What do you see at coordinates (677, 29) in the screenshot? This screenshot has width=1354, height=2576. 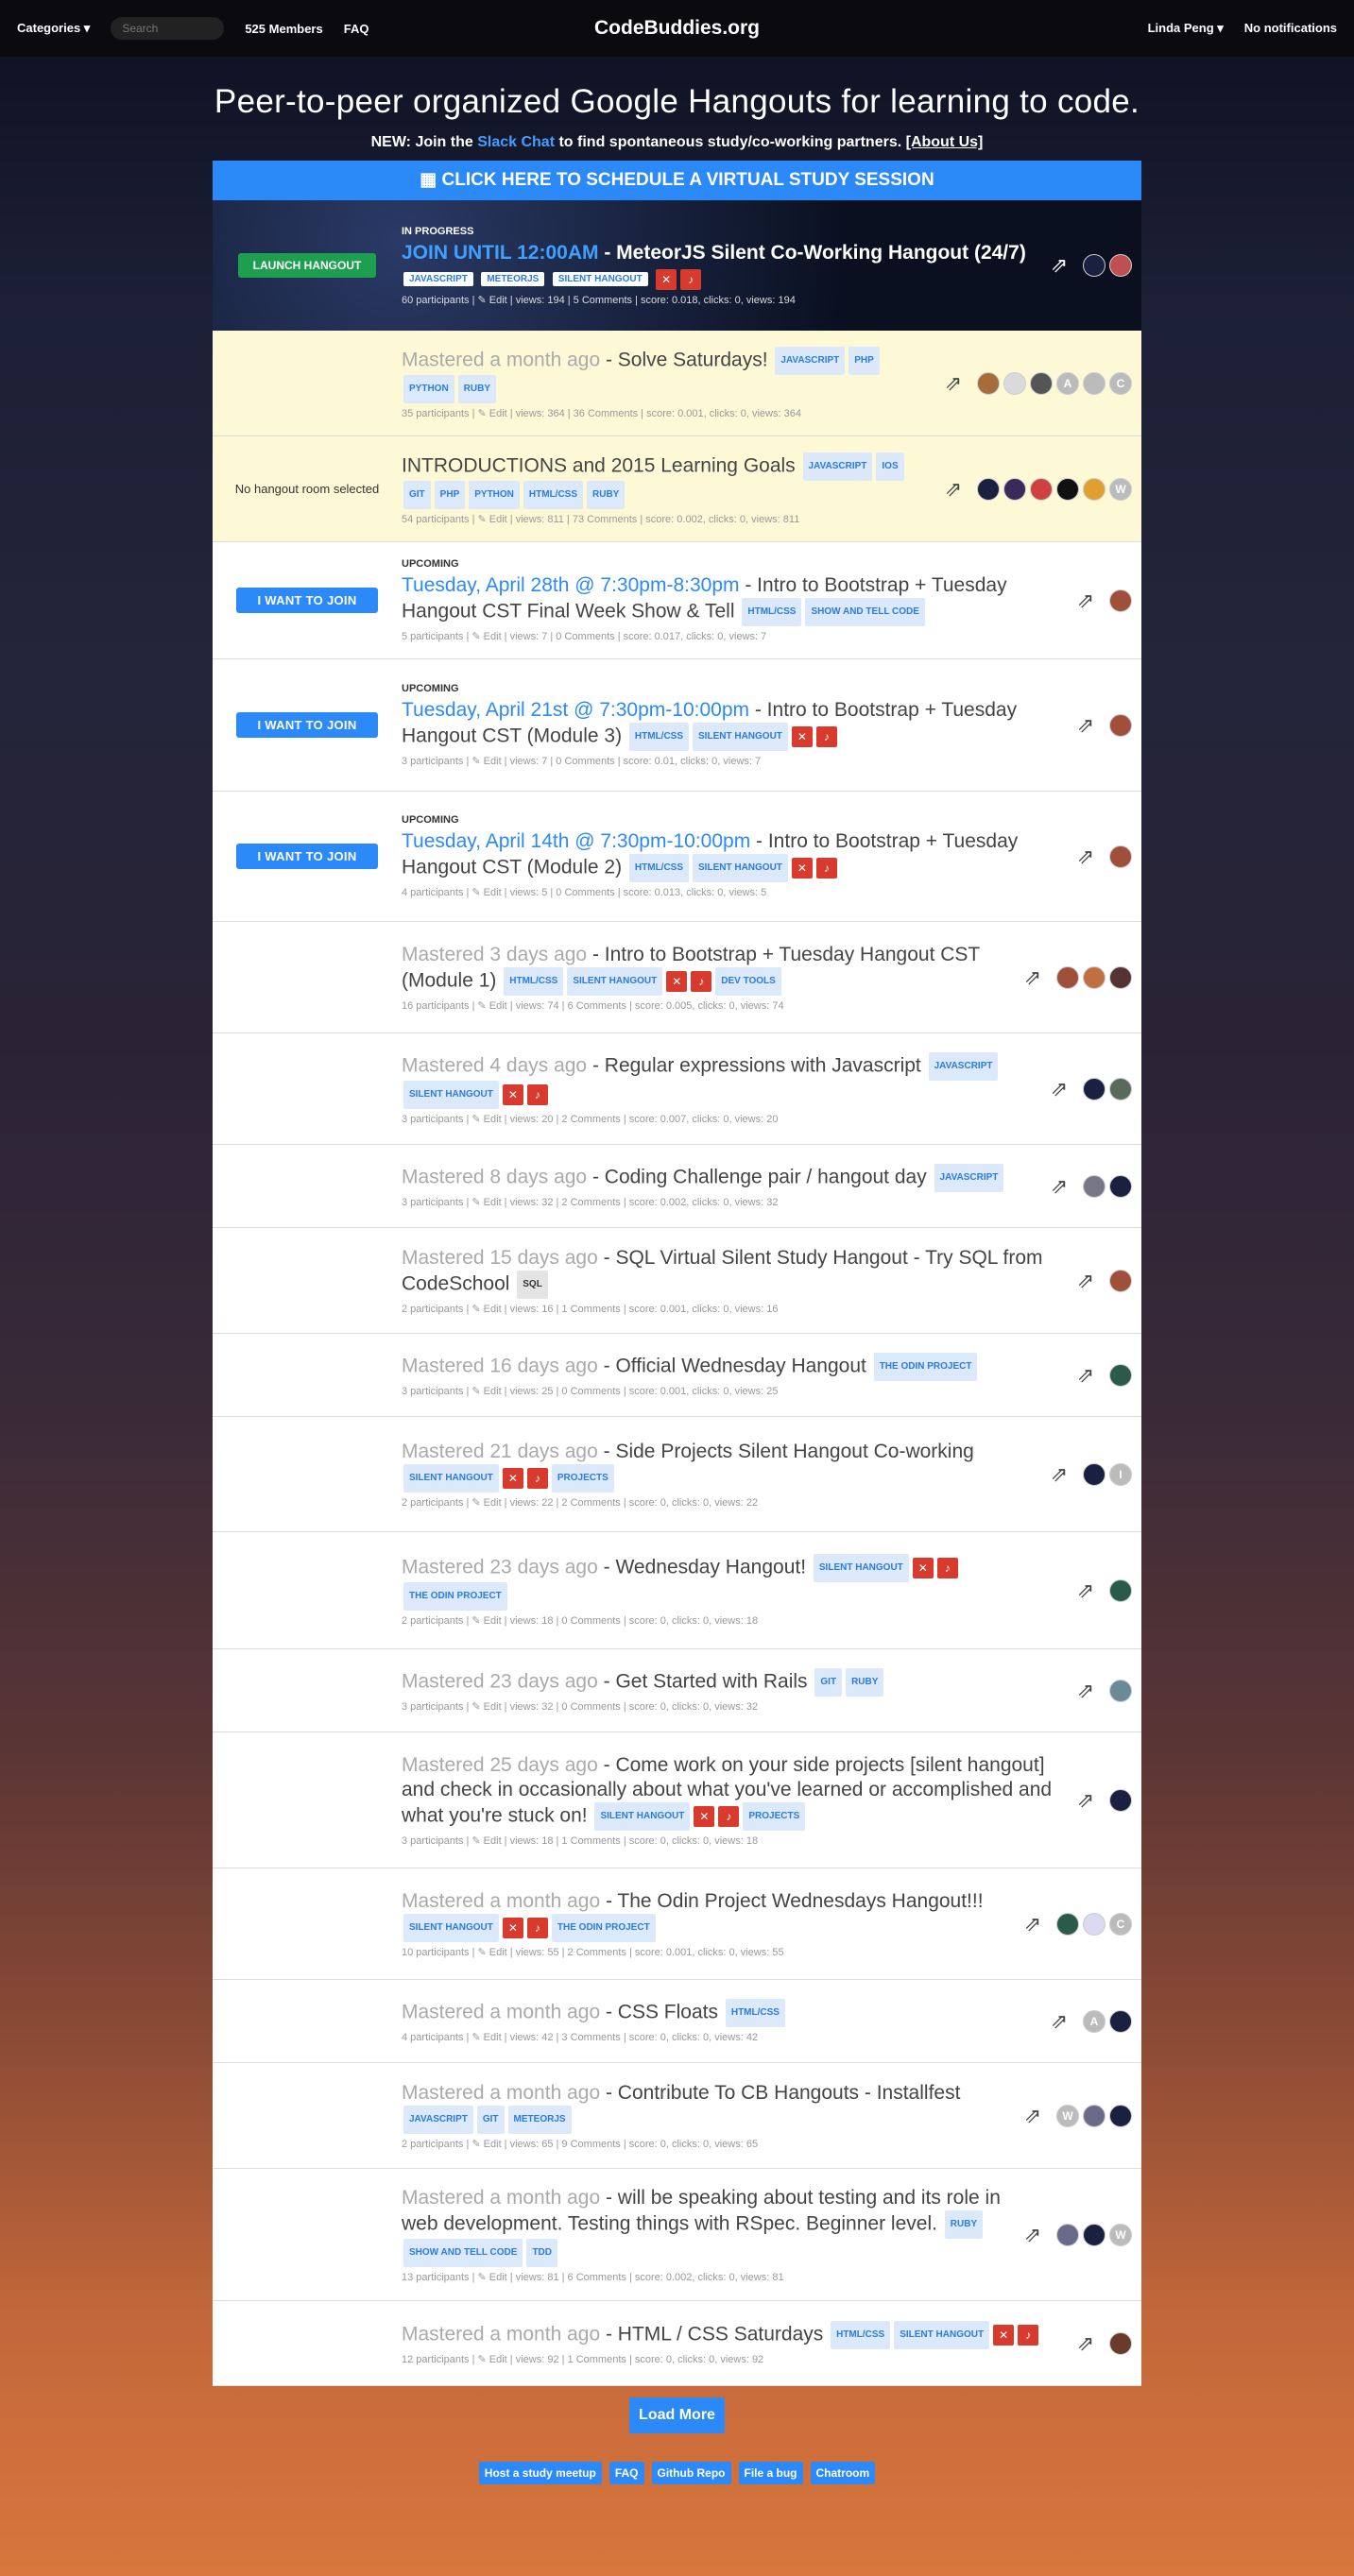 I see `brand-logo: CodeBuddies.org` at bounding box center [677, 29].